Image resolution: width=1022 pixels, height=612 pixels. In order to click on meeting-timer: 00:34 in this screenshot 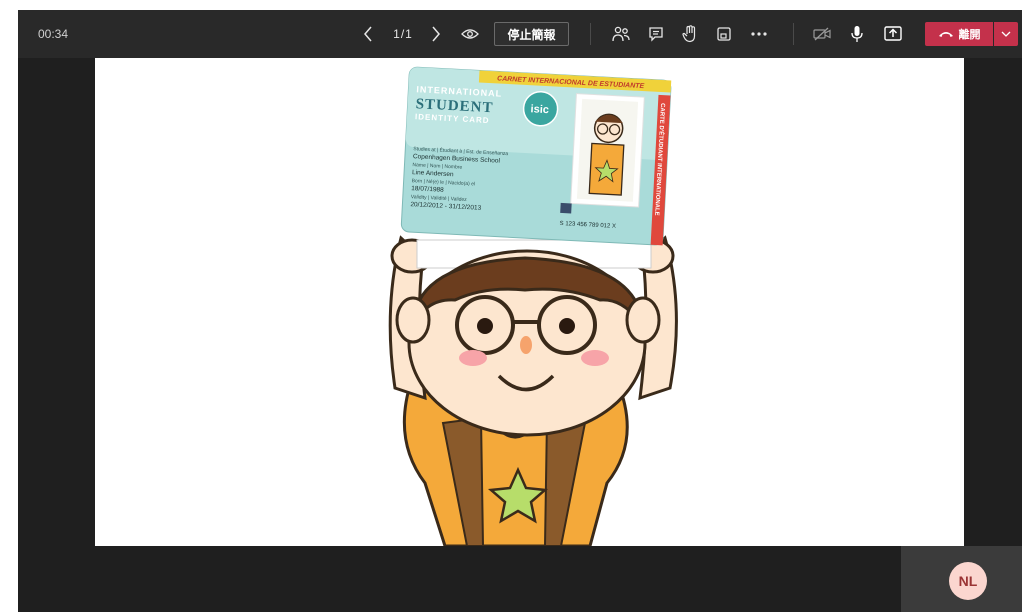, I will do `click(53, 34)`.